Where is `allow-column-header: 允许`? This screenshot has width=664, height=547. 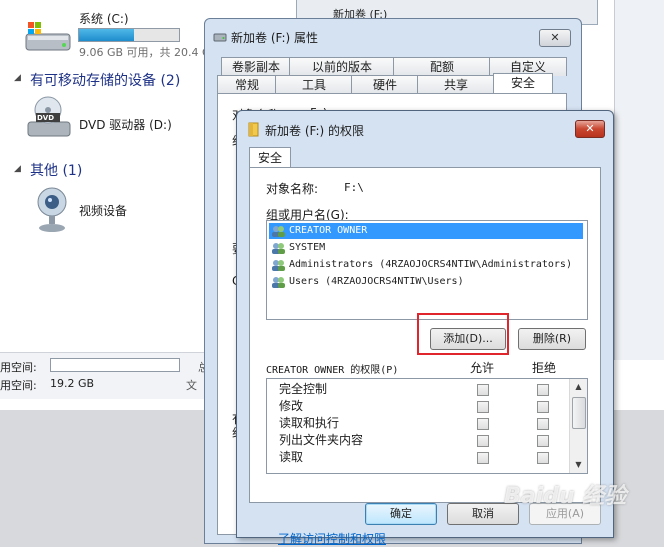
allow-column-header: 允许 is located at coordinates (482, 368).